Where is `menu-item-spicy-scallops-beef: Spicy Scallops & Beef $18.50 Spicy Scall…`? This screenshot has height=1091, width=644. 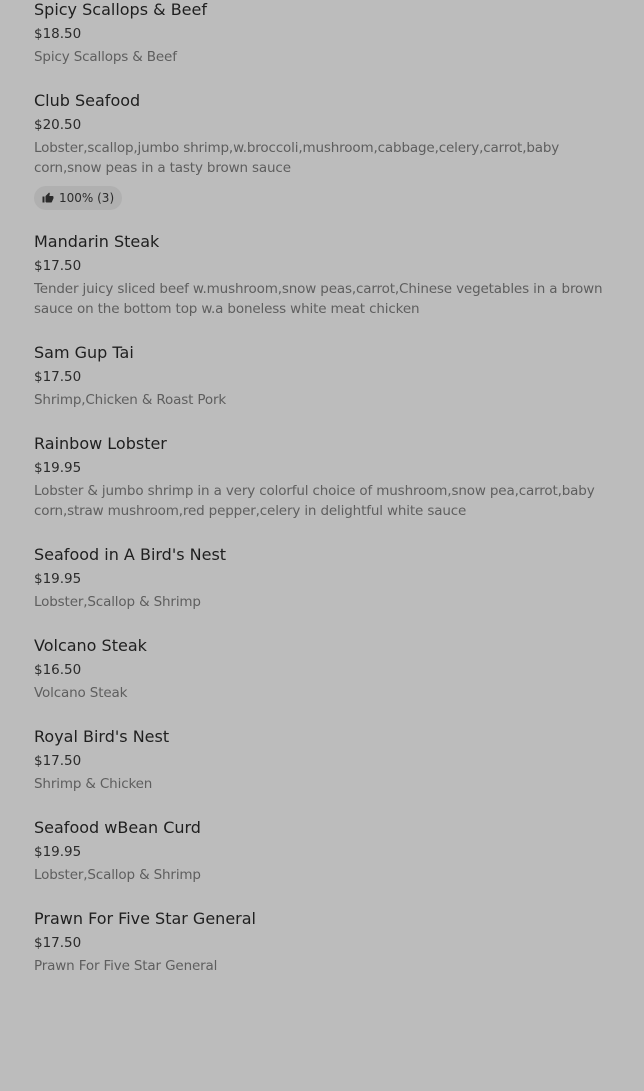
menu-item-spicy-scallops-beef: Spicy Scallops & Beef $18.50 Spicy Scall… is located at coordinates (324, 41).